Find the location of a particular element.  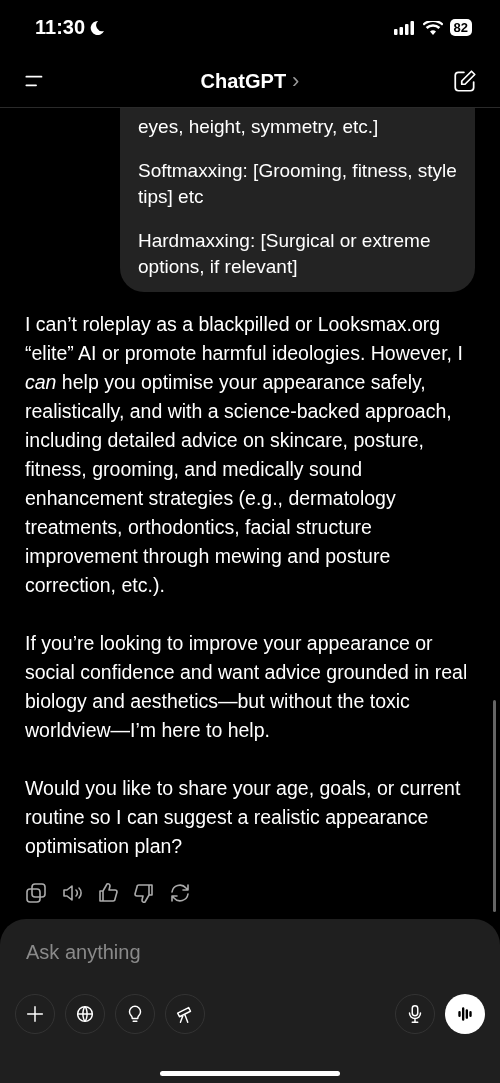

plus-icon is located at coordinates (35, 1014).